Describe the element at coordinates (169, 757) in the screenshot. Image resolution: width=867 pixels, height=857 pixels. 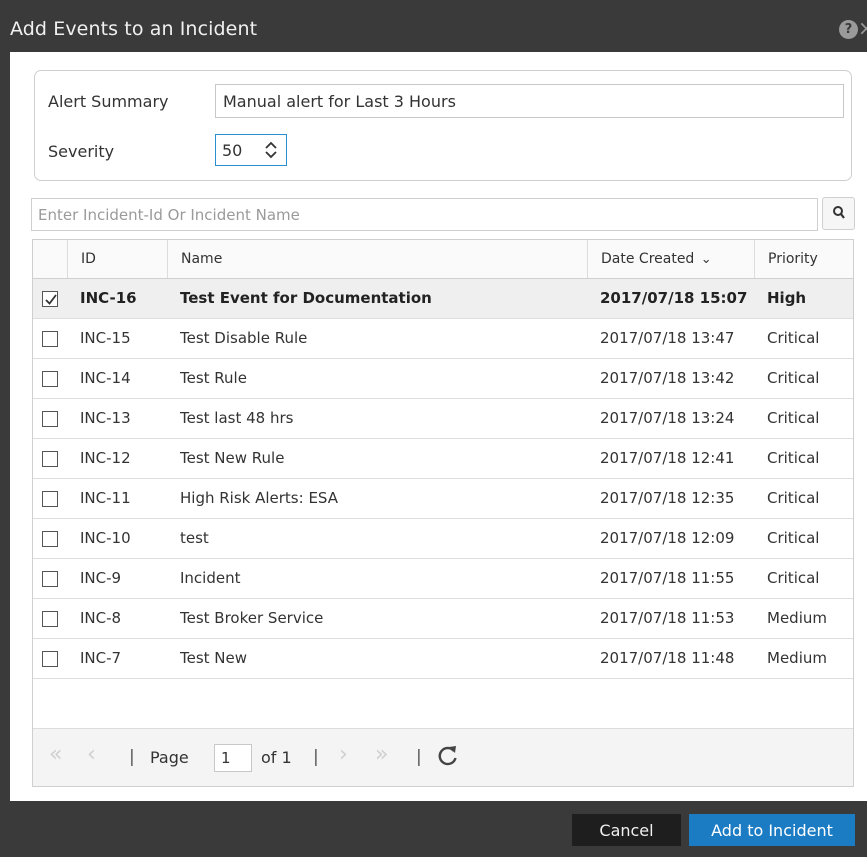
I see `page-label: Page` at that location.